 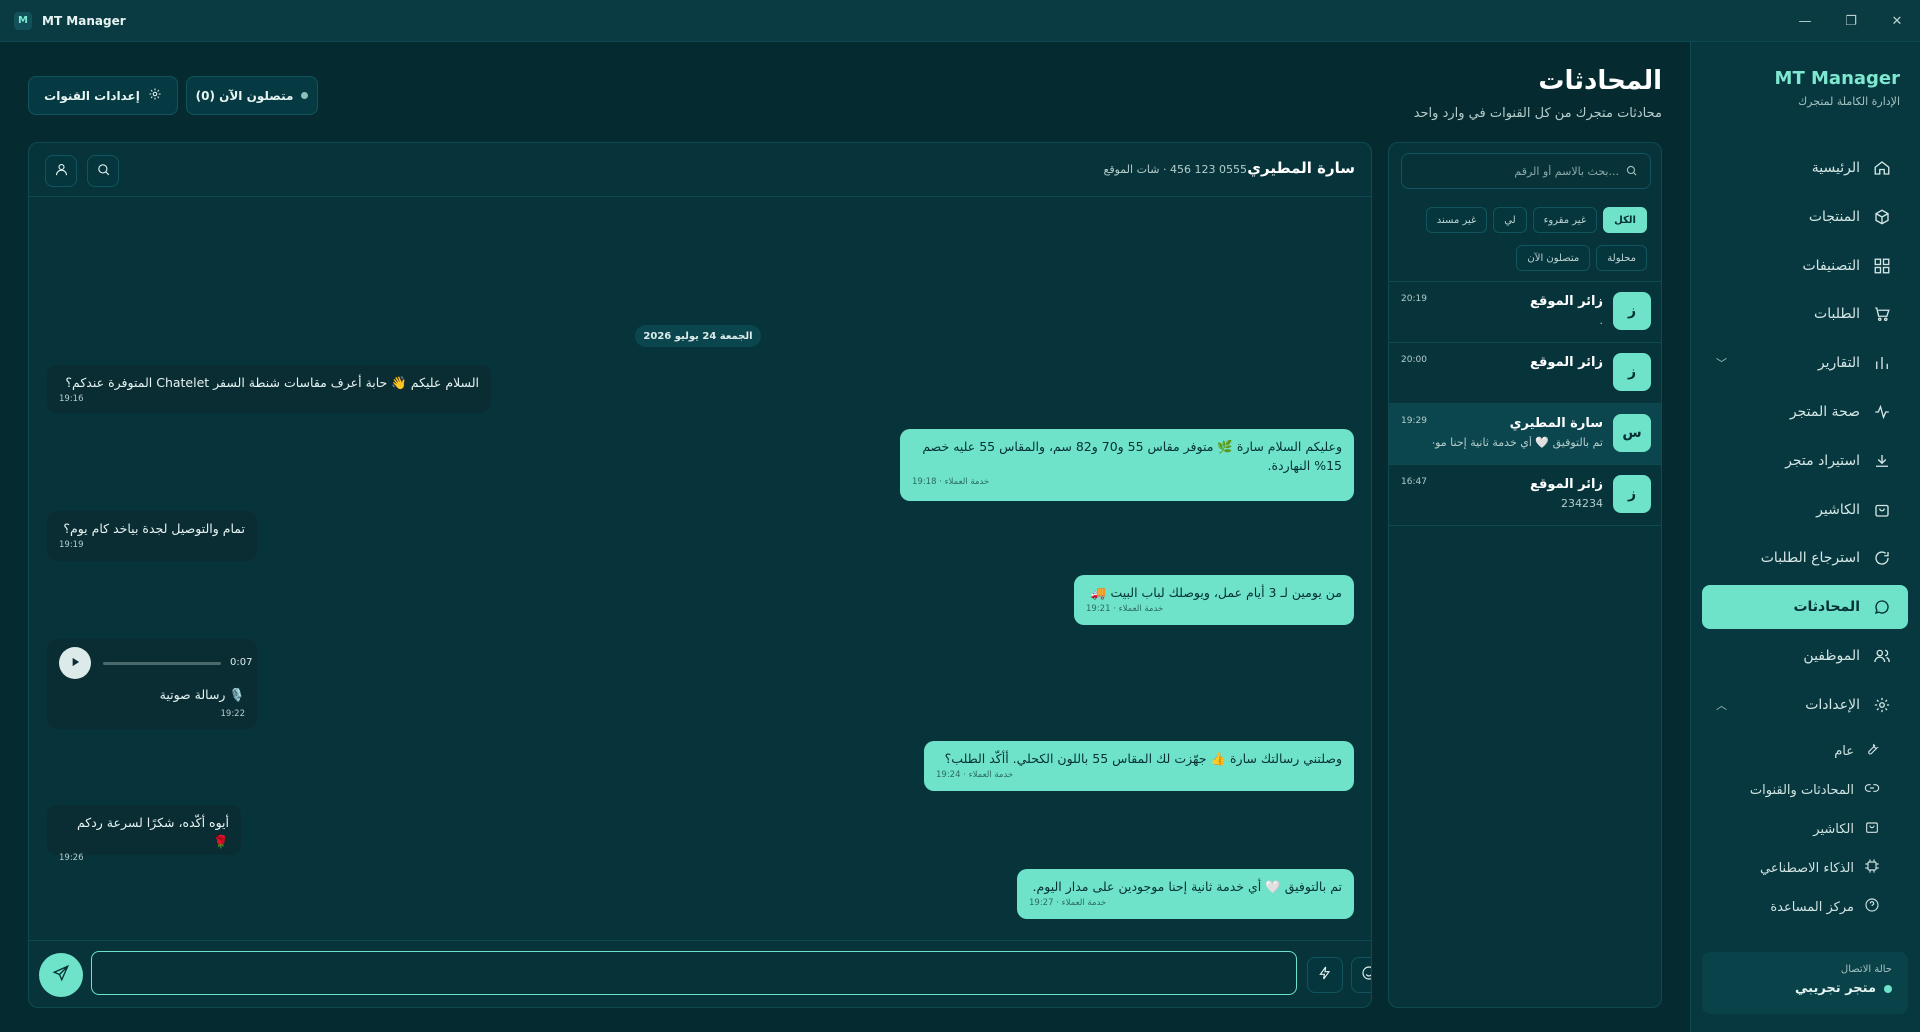 I want to click on play-button, so click(x=75, y=663).